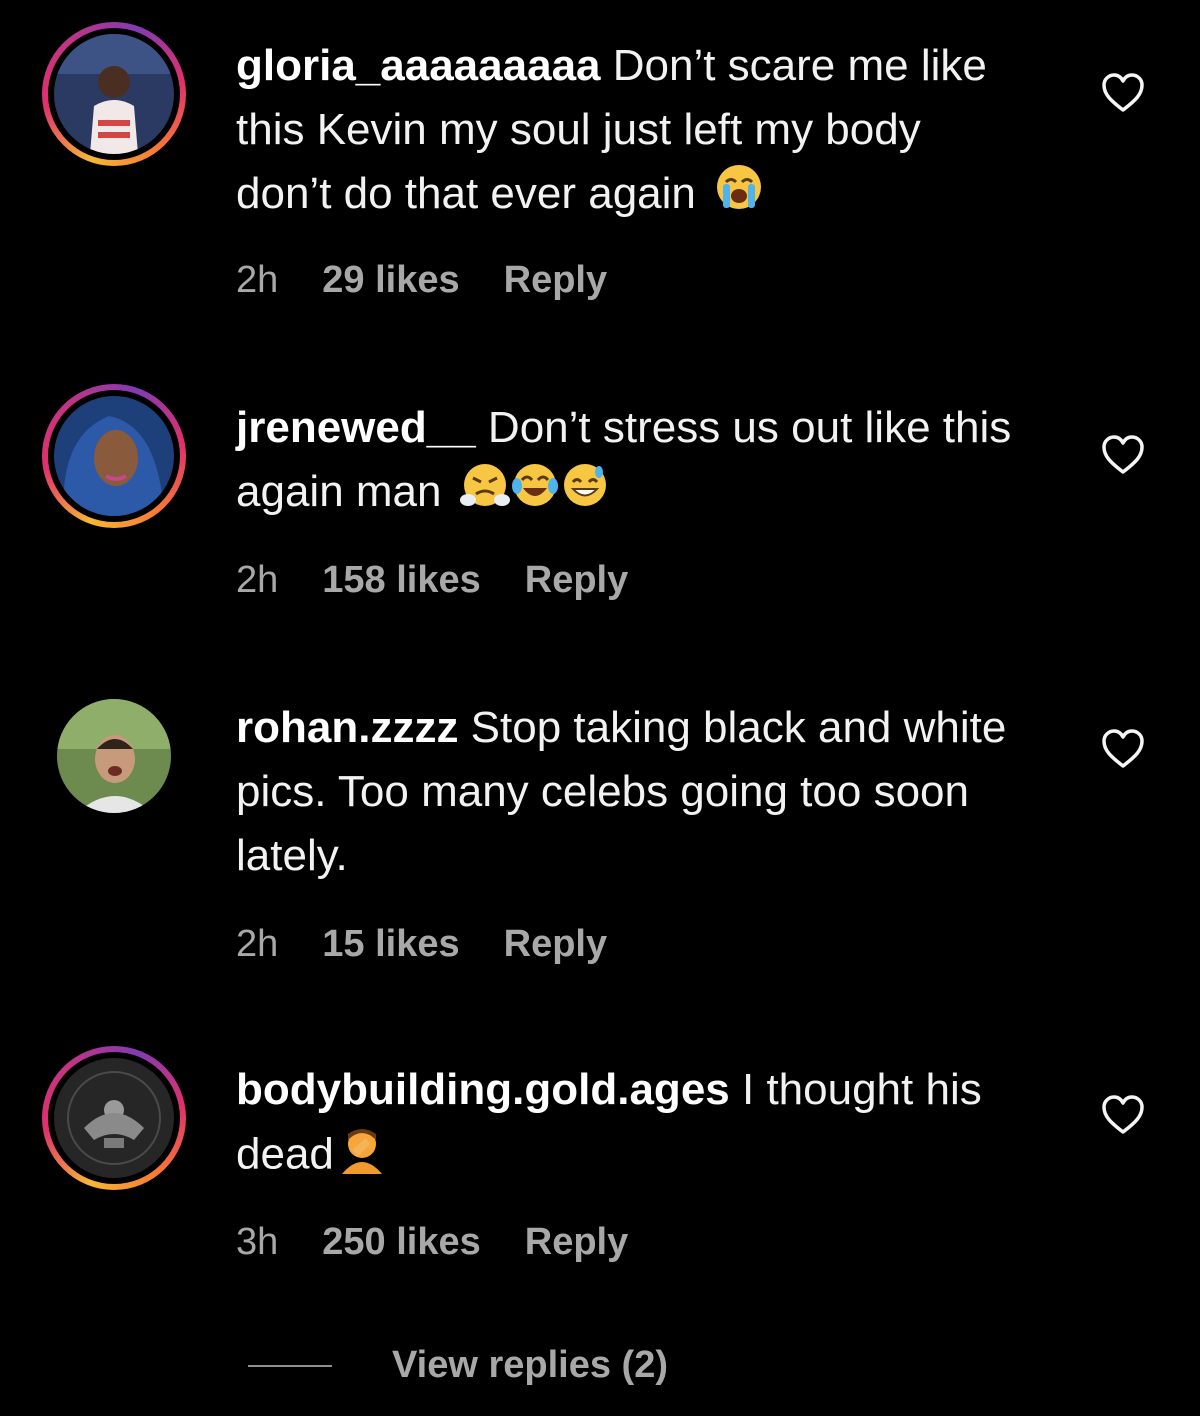 The width and height of the screenshot is (1200, 1416). I want to click on comment-username: jrenewed__, so click(356, 427).